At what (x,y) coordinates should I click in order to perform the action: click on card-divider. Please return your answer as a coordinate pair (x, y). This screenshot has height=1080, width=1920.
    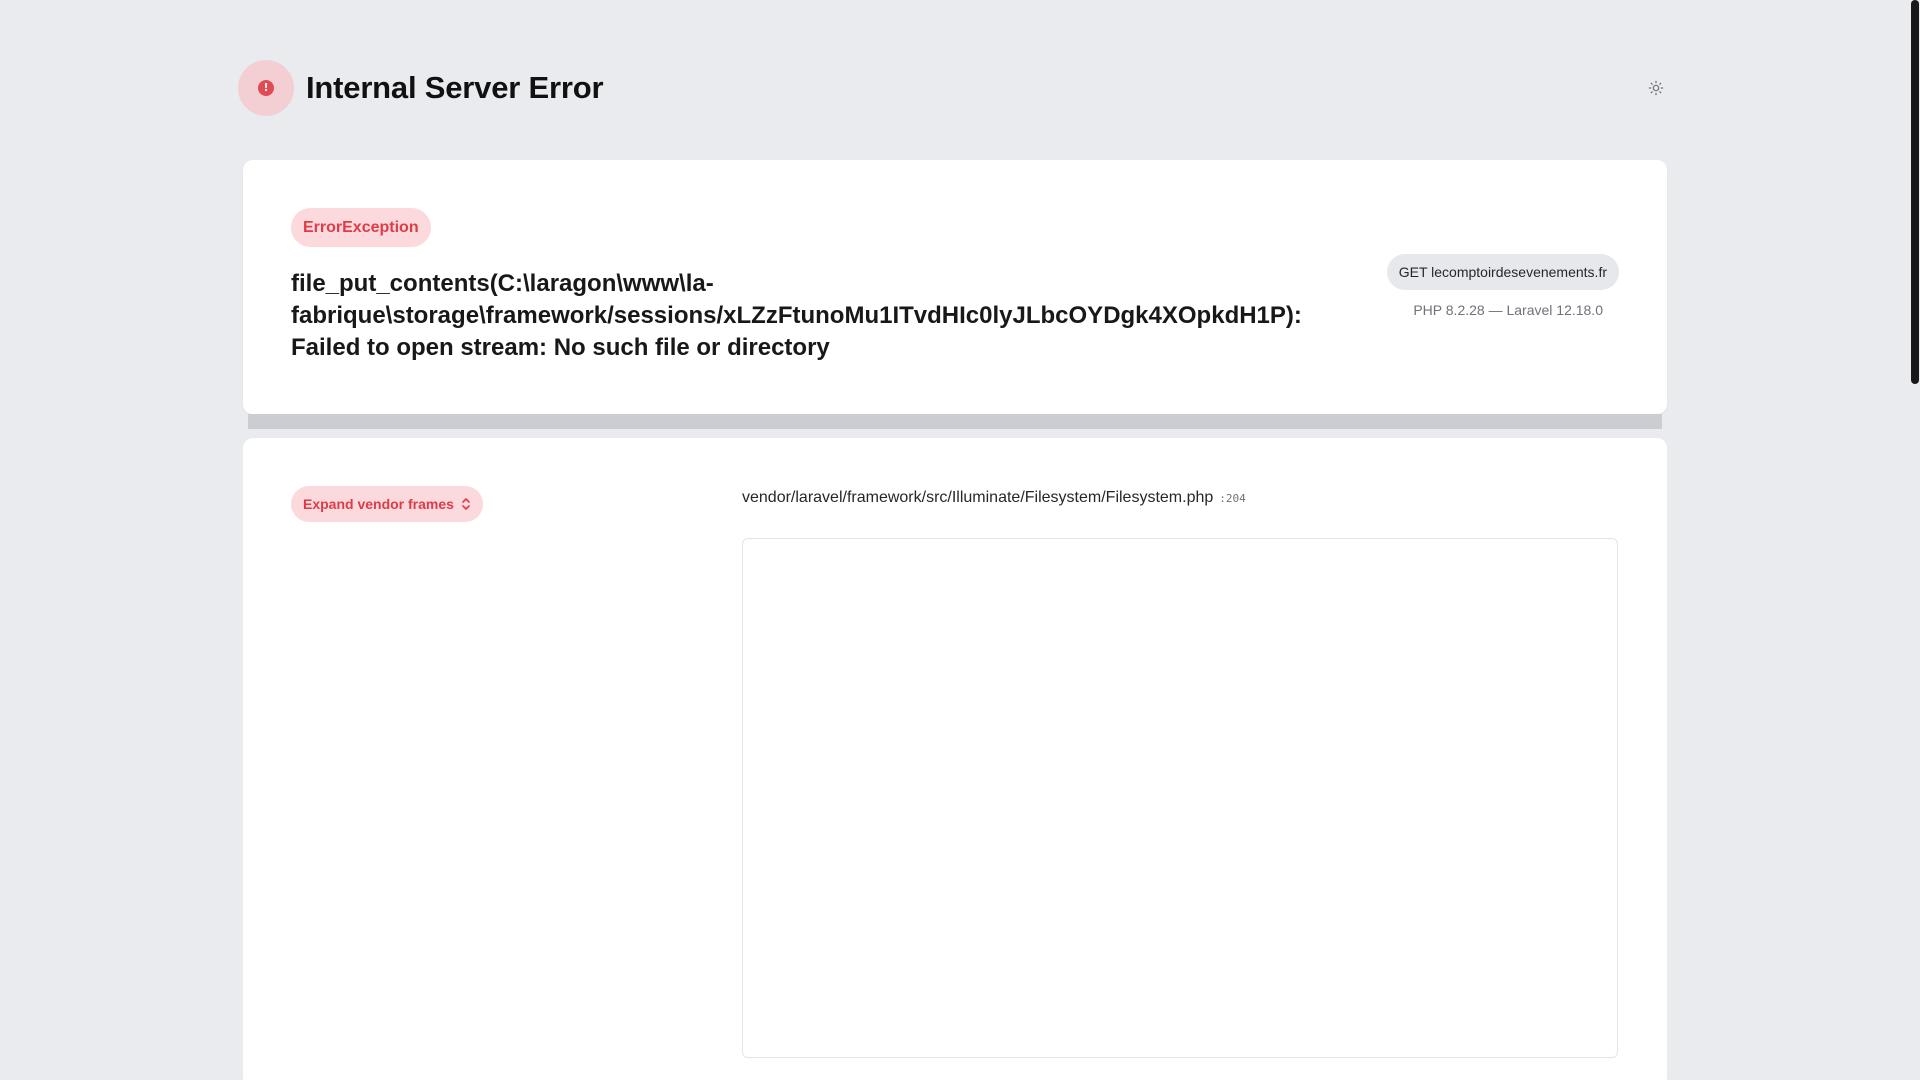
    Looking at the image, I should click on (955, 421).